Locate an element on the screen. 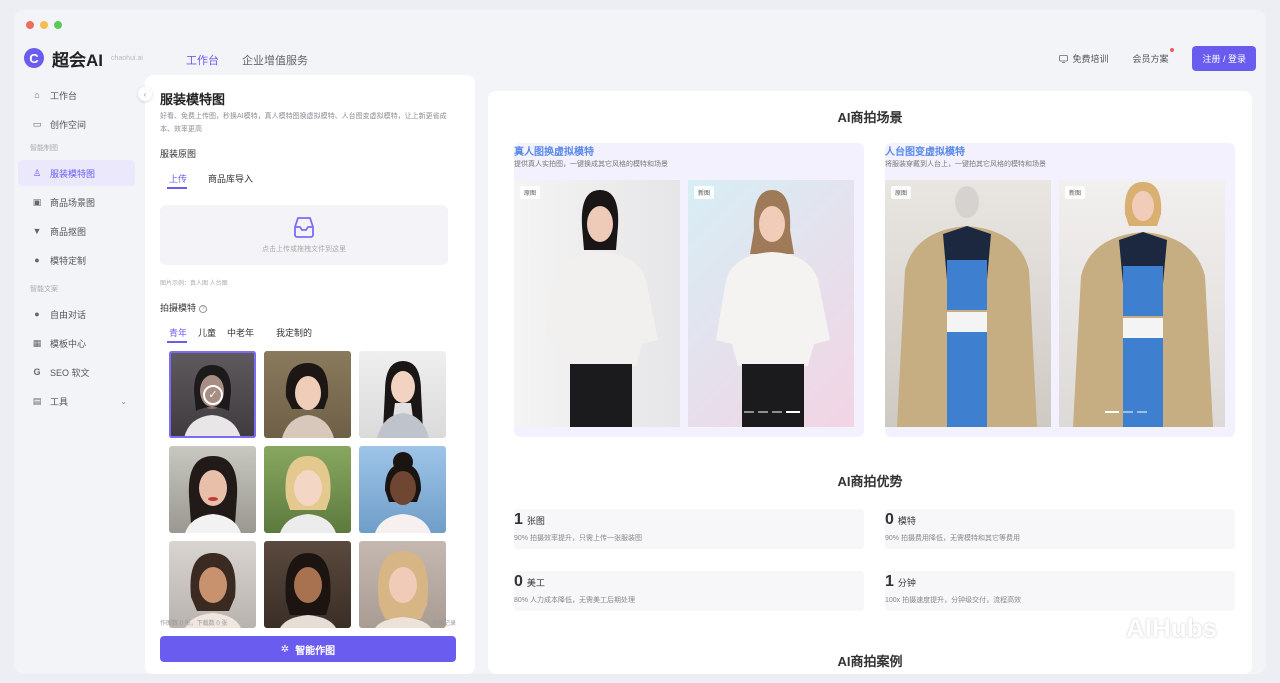  tab-upload: 上传 is located at coordinates (178, 178).